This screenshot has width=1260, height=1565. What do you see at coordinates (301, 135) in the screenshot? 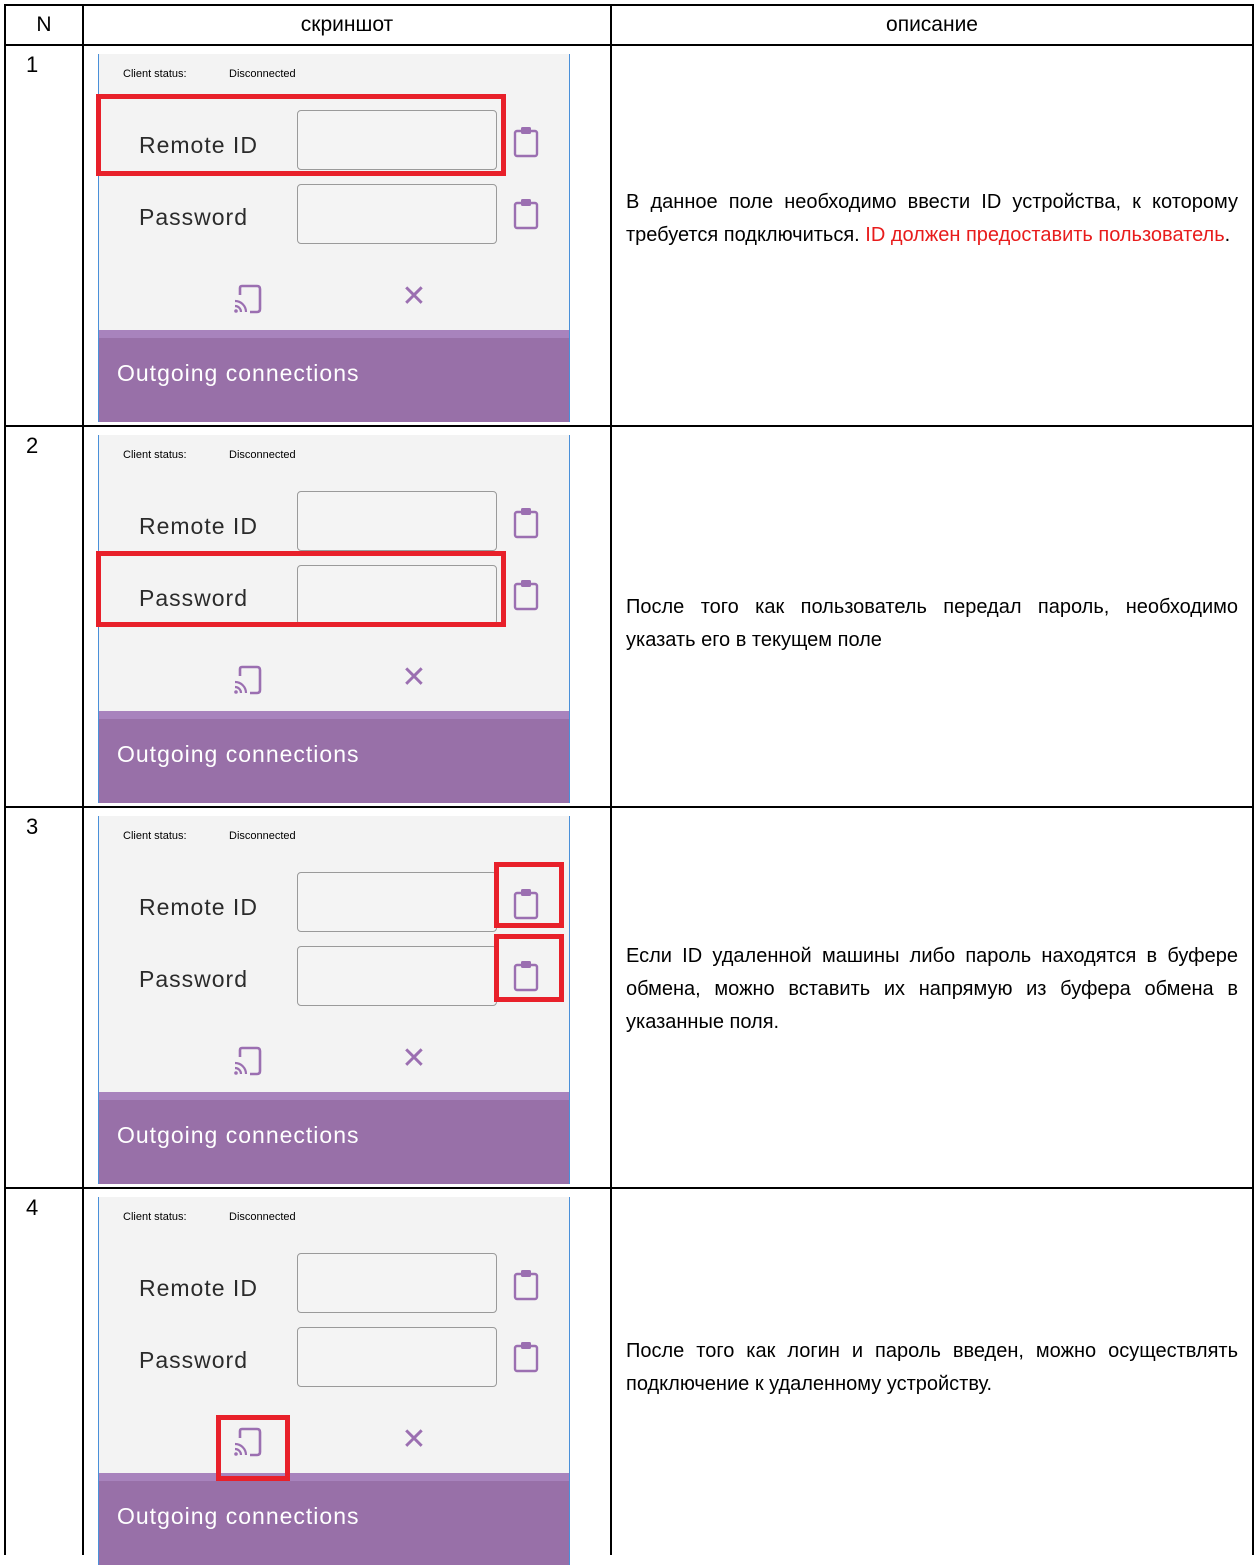
I see `highlight-remote-id` at bounding box center [301, 135].